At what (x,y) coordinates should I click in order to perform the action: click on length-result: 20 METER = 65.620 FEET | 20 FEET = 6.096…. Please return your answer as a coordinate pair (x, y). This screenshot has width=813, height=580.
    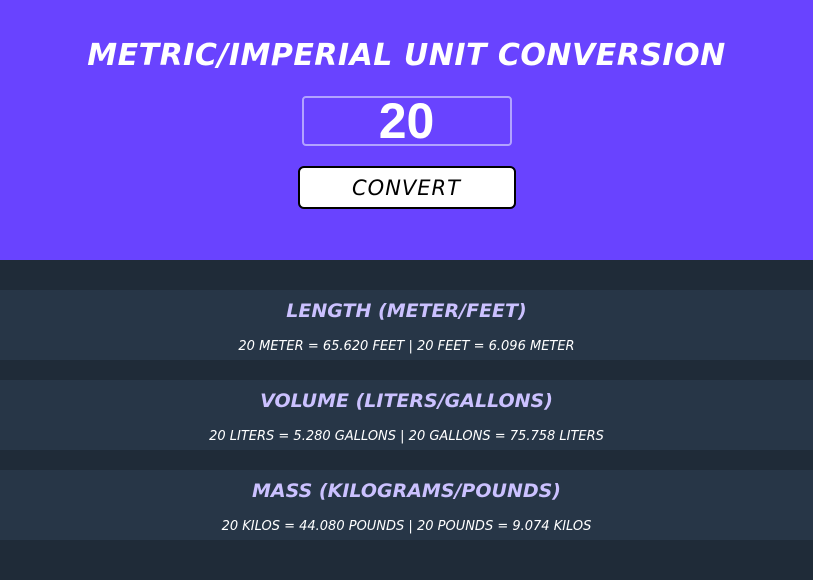
    Looking at the image, I should click on (406, 346).